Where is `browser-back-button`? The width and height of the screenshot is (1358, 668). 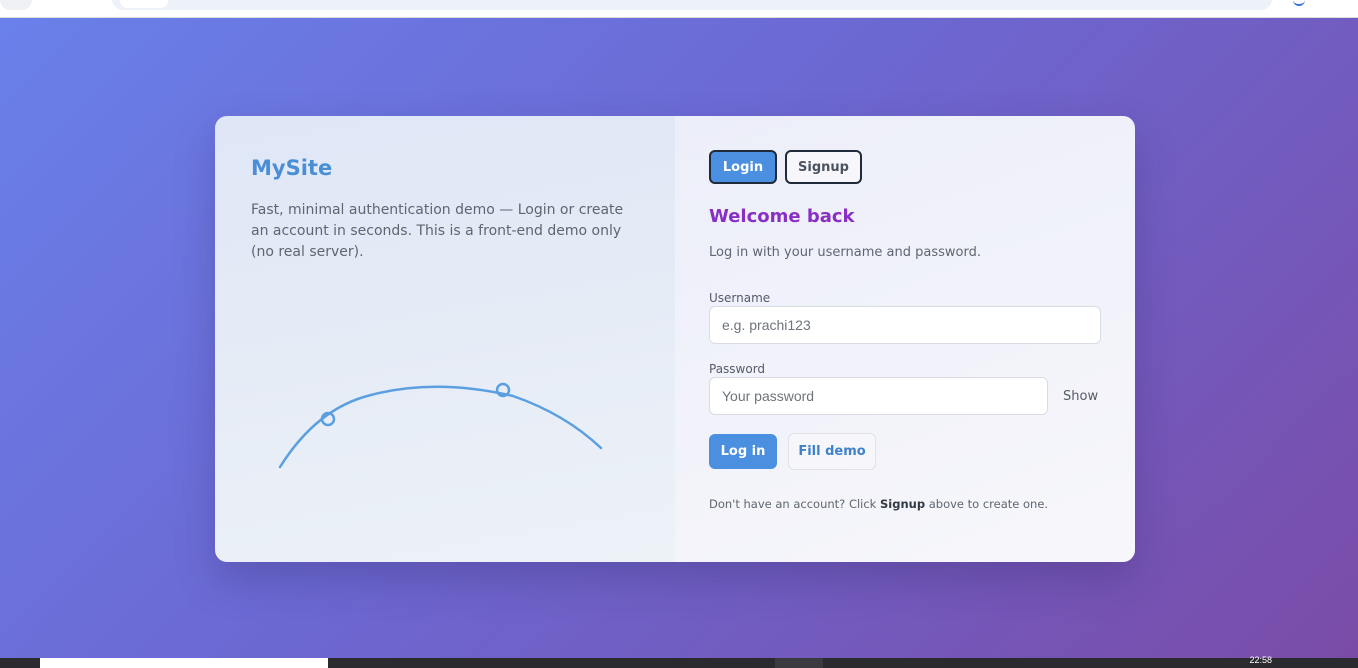 browser-back-button is located at coordinates (16, 5).